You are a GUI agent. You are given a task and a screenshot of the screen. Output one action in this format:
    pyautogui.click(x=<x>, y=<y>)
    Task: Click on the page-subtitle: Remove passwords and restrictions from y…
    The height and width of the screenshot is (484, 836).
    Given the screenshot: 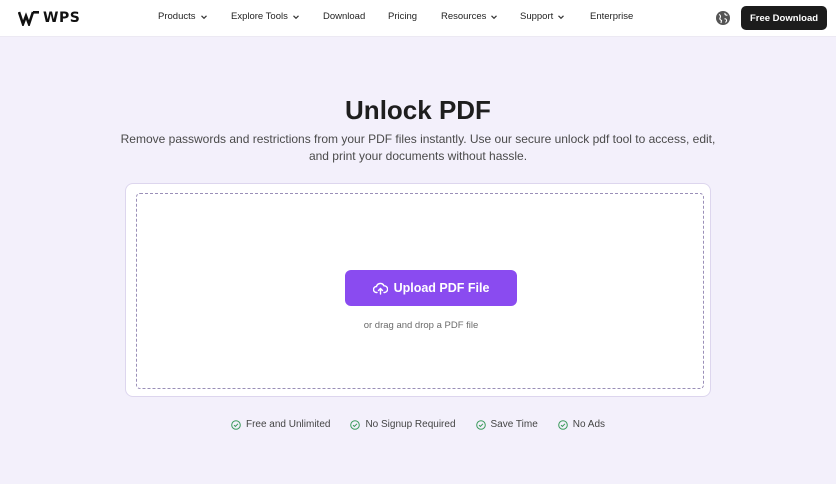 What is the action you would take?
    pyautogui.click(x=418, y=147)
    